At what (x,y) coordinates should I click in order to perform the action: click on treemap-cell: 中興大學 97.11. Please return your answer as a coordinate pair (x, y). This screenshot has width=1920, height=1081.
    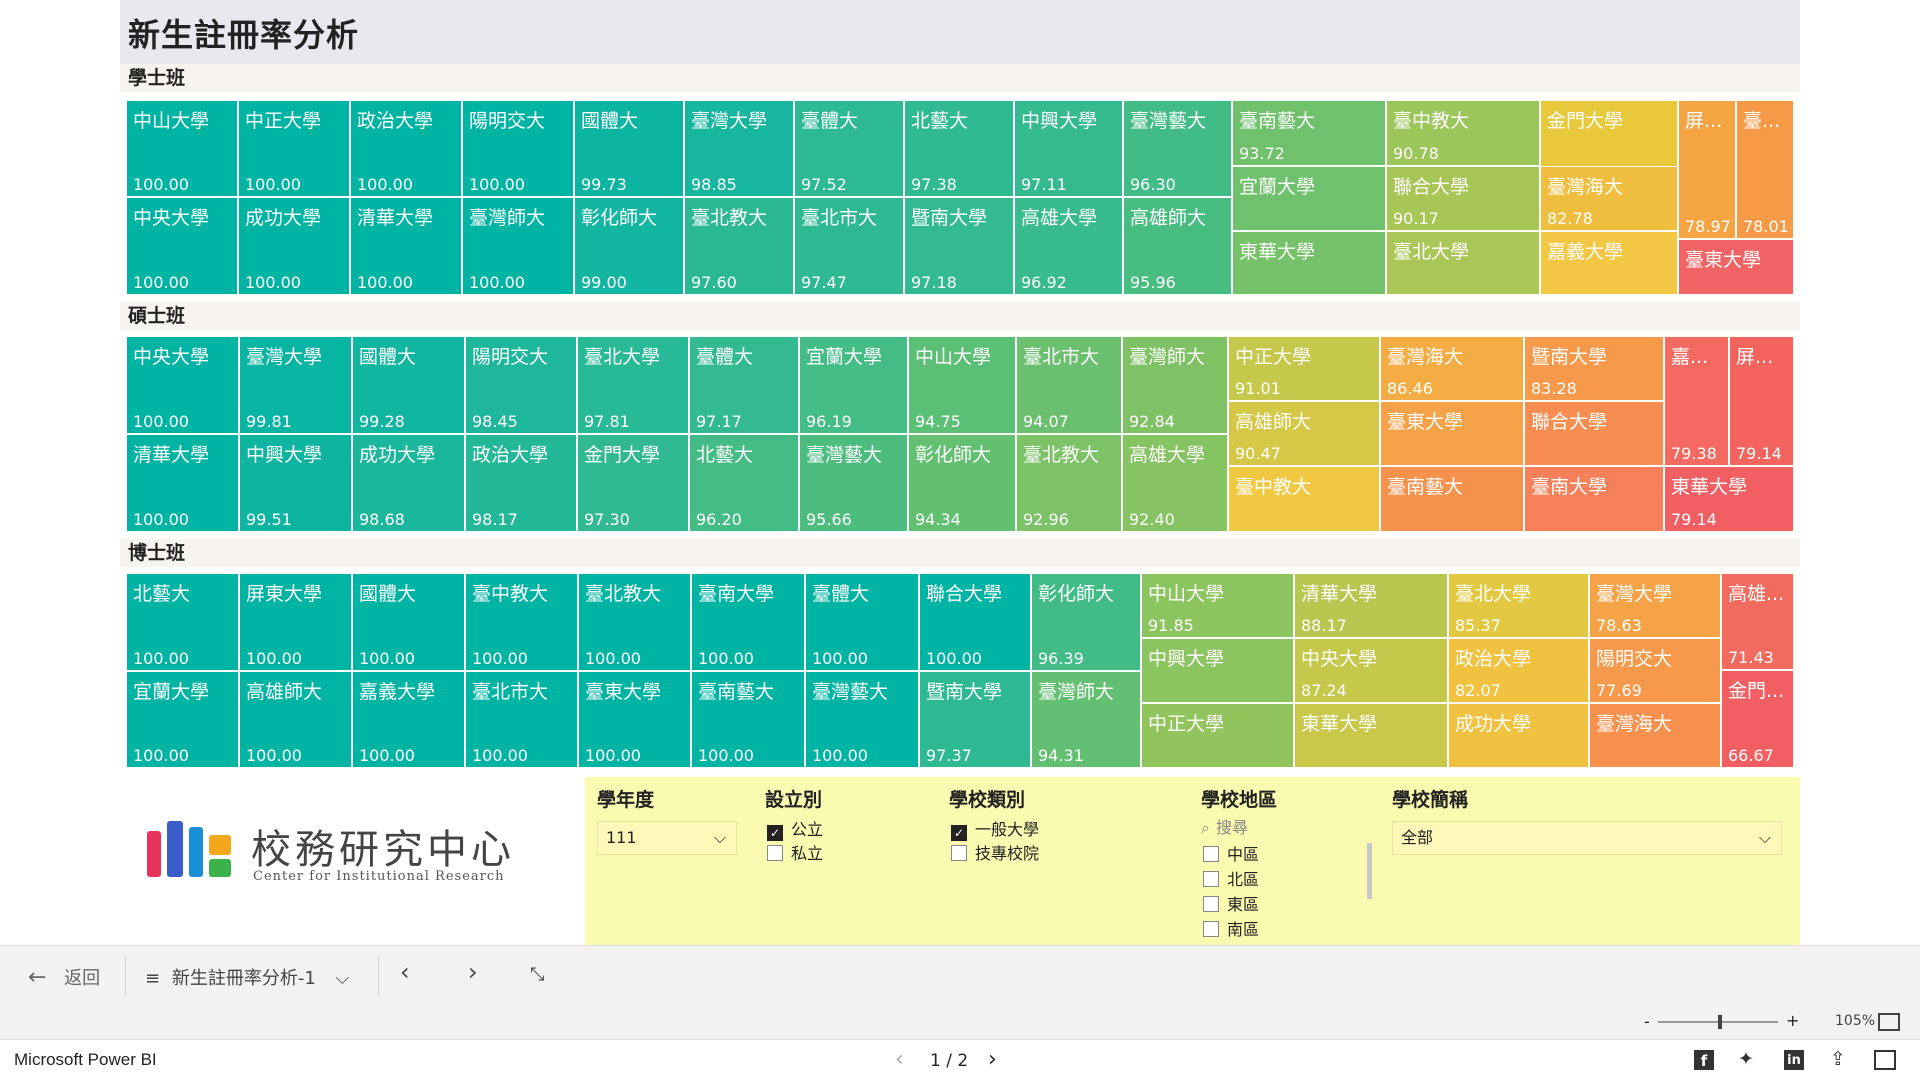
    Looking at the image, I should click on (1068, 148).